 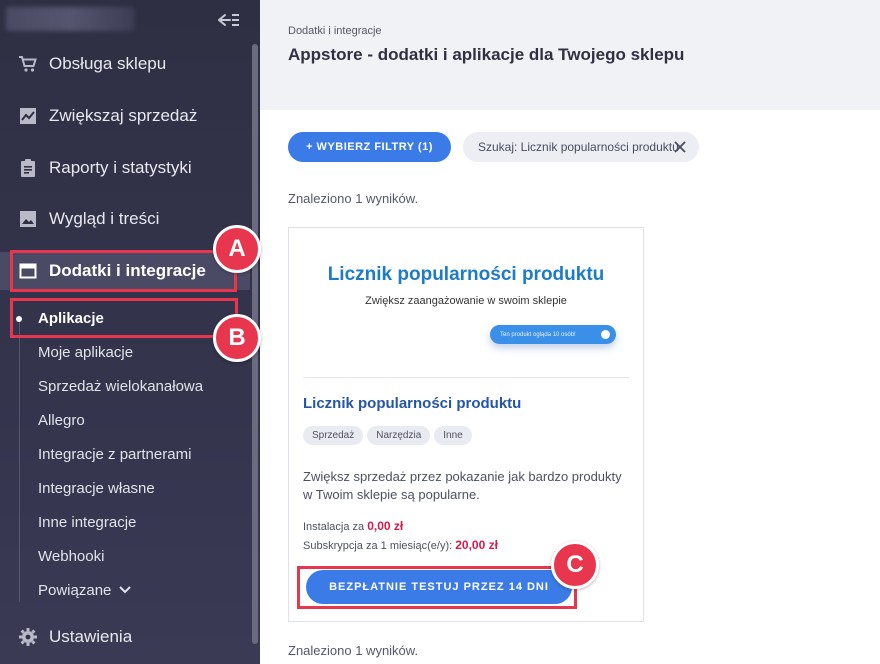 What do you see at coordinates (70, 19) in the screenshot?
I see `shop-logo` at bounding box center [70, 19].